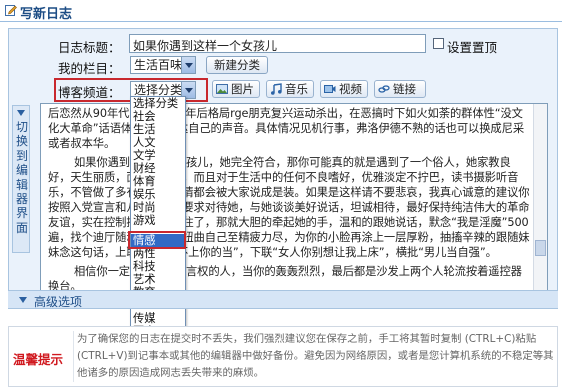 This screenshot has width=562, height=391. I want to click on dropdown-option: 娱乐, so click(158, 194).